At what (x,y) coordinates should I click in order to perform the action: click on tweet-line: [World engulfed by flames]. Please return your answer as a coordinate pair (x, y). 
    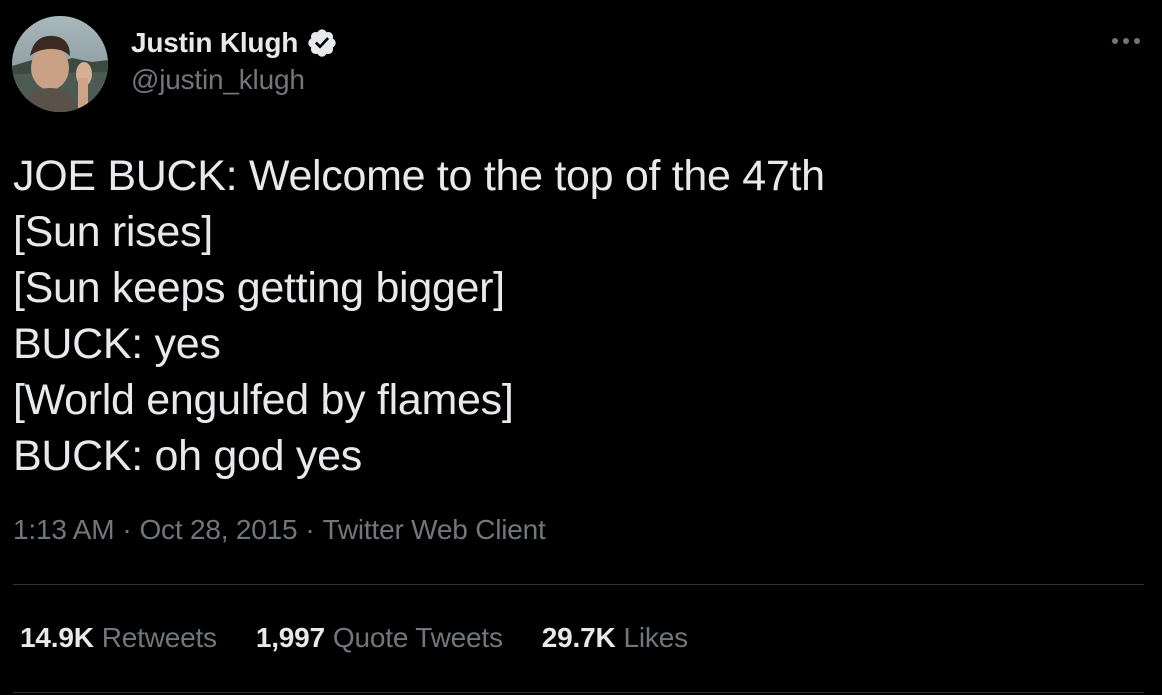
    Looking at the image, I should click on (263, 400).